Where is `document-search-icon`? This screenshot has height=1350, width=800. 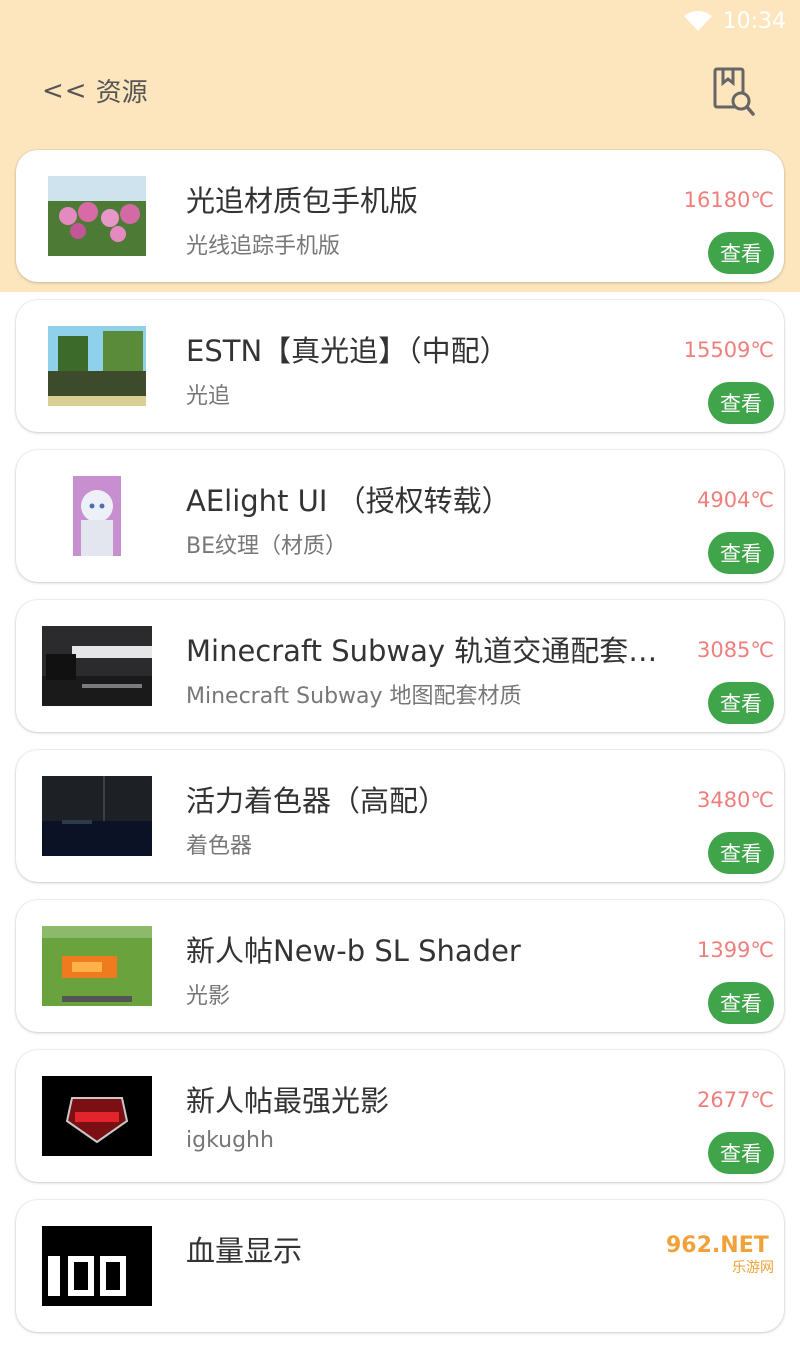 document-search-icon is located at coordinates (734, 92).